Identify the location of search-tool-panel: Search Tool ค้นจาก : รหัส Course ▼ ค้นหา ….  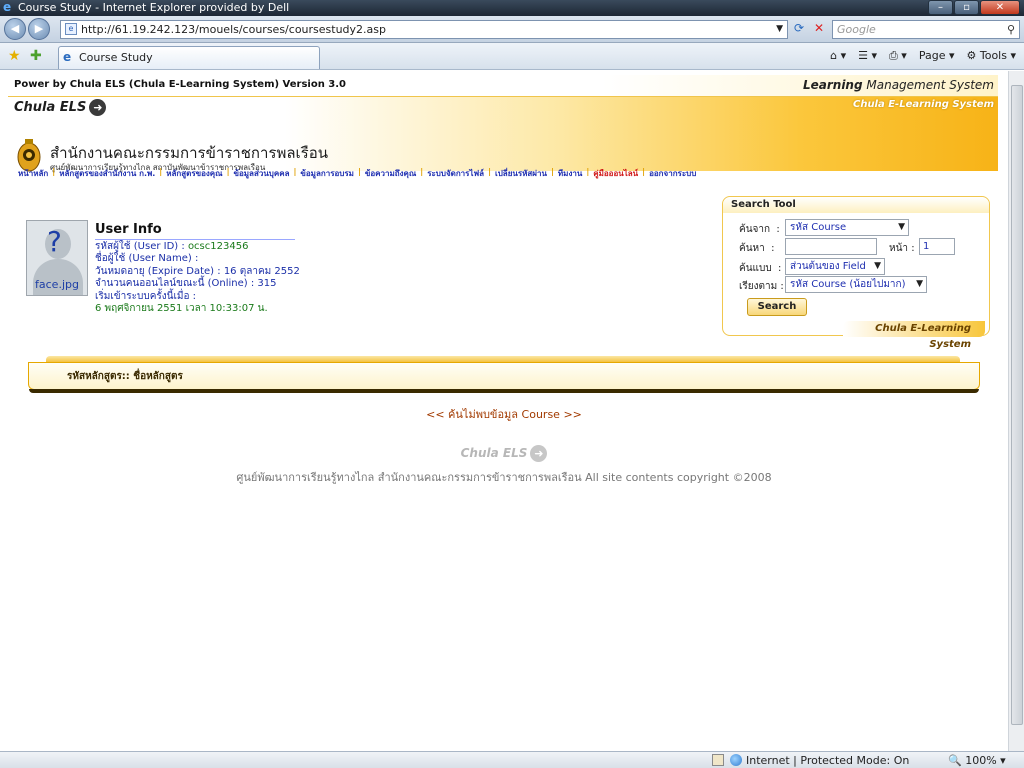
(856, 273).